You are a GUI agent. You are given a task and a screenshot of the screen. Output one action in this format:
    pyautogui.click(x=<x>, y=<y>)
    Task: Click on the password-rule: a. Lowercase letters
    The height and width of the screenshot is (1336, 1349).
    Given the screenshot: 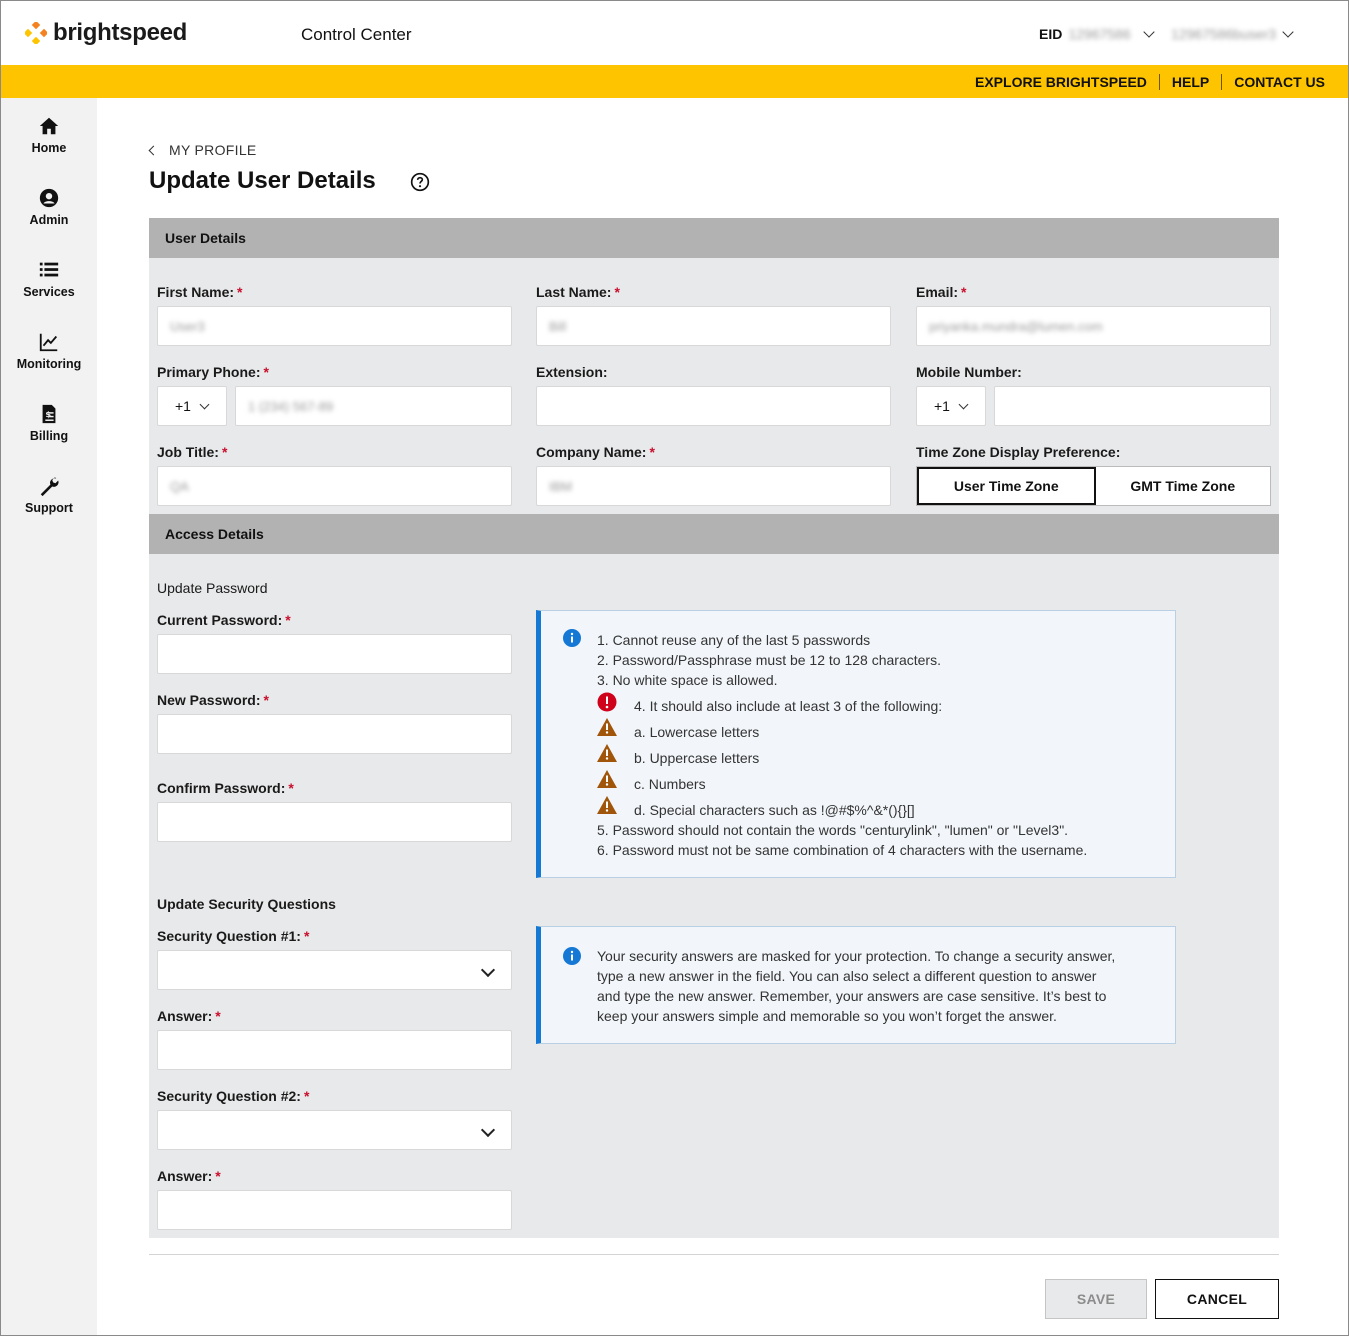 What is the action you would take?
    pyautogui.click(x=697, y=732)
    